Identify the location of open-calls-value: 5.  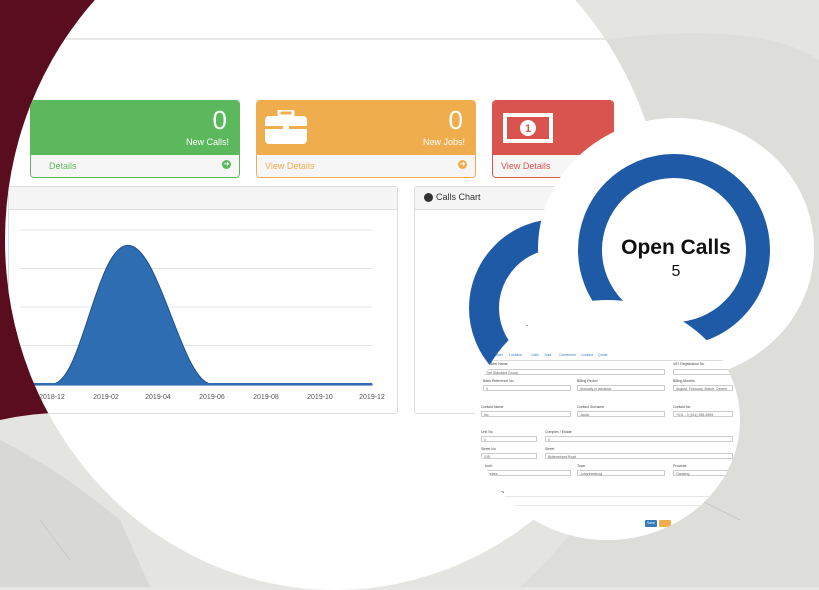
(676, 271).